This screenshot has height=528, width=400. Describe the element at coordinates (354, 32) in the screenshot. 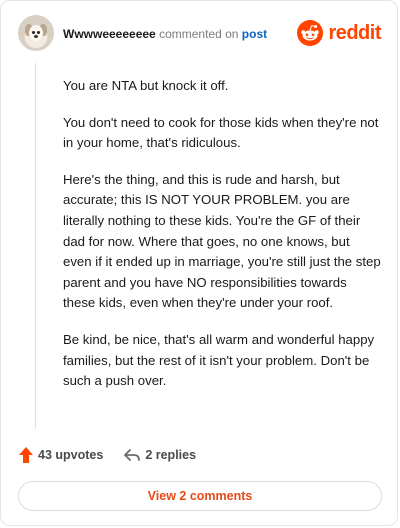

I see `reddit-wordmark: reddit` at that location.